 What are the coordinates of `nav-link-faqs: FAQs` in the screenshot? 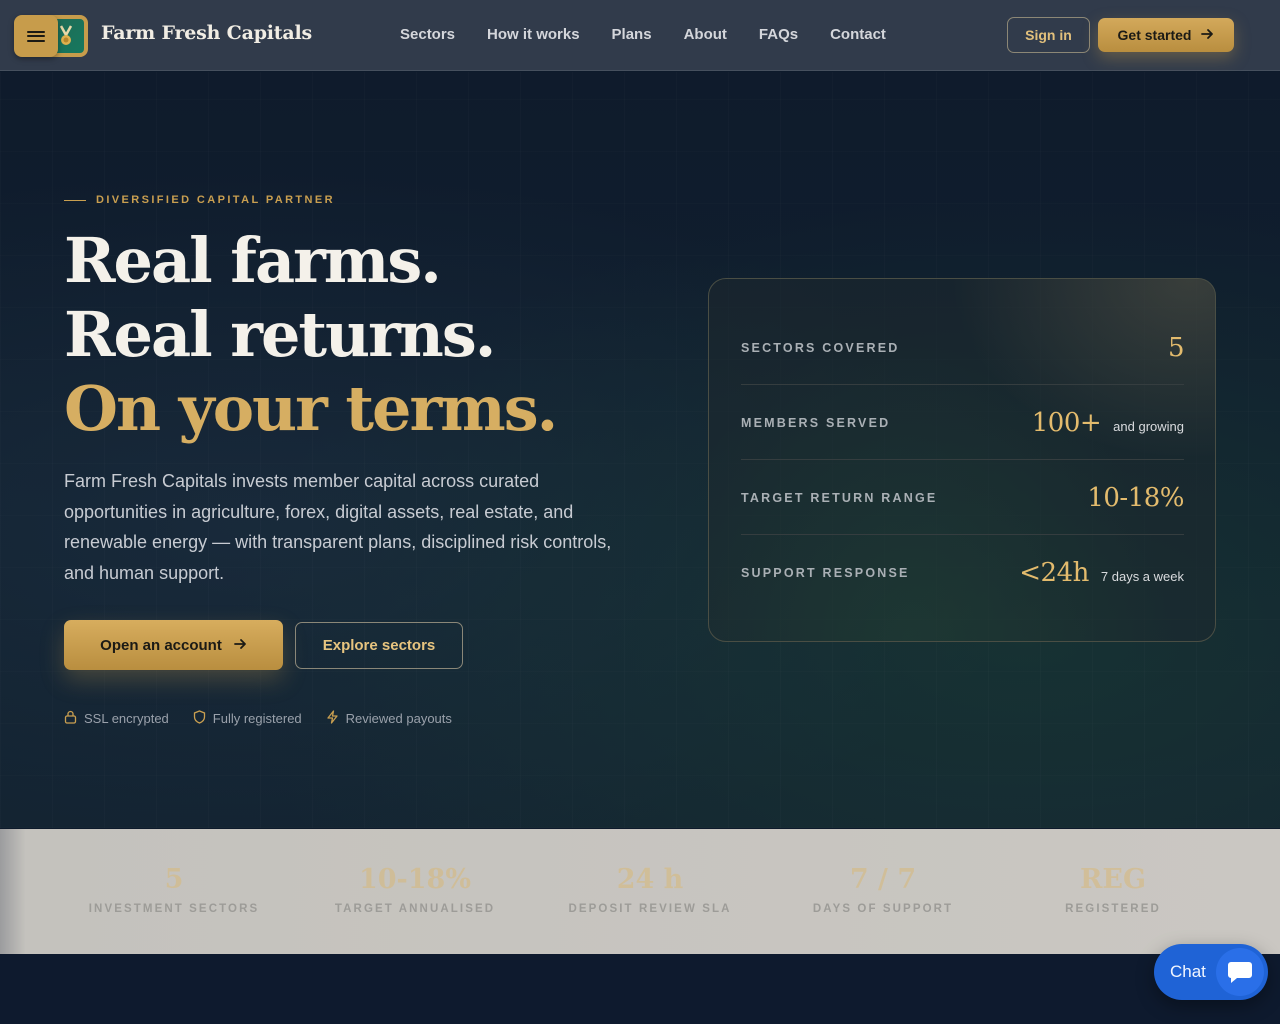 It's located at (778, 34).